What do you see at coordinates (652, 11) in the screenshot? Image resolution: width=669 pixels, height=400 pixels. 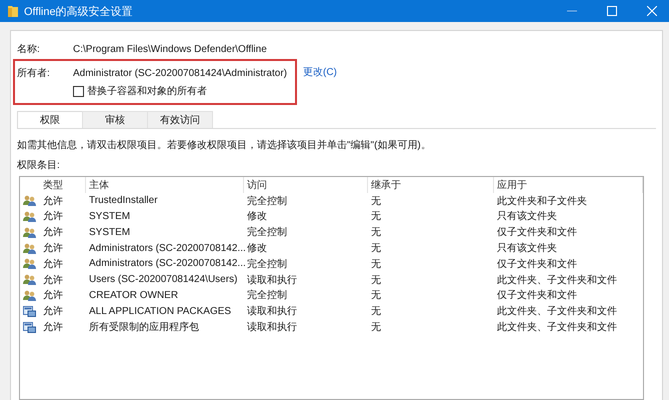 I see `close-icon` at bounding box center [652, 11].